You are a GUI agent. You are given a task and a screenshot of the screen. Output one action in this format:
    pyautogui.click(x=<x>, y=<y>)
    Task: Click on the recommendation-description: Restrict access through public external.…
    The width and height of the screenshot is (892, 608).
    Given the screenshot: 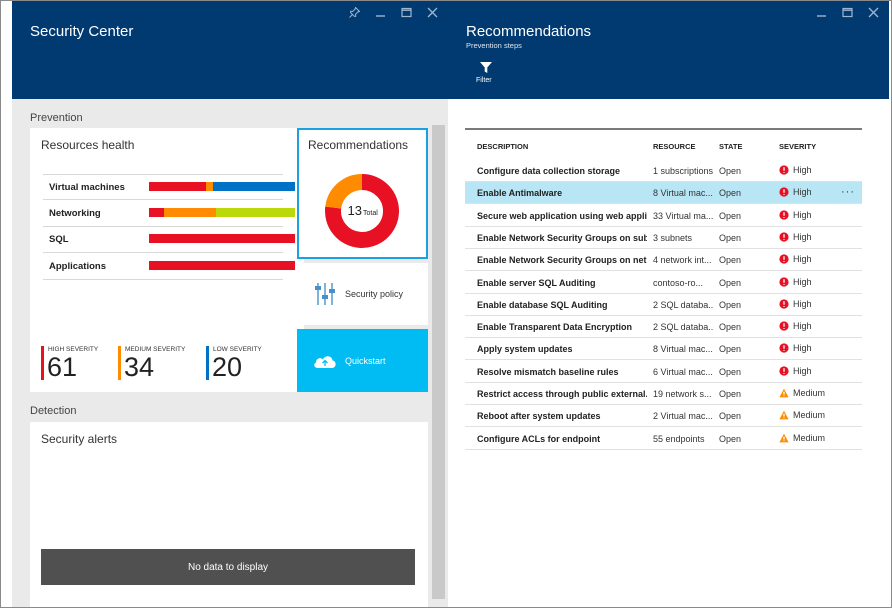 What is the action you would take?
    pyautogui.click(x=562, y=394)
    